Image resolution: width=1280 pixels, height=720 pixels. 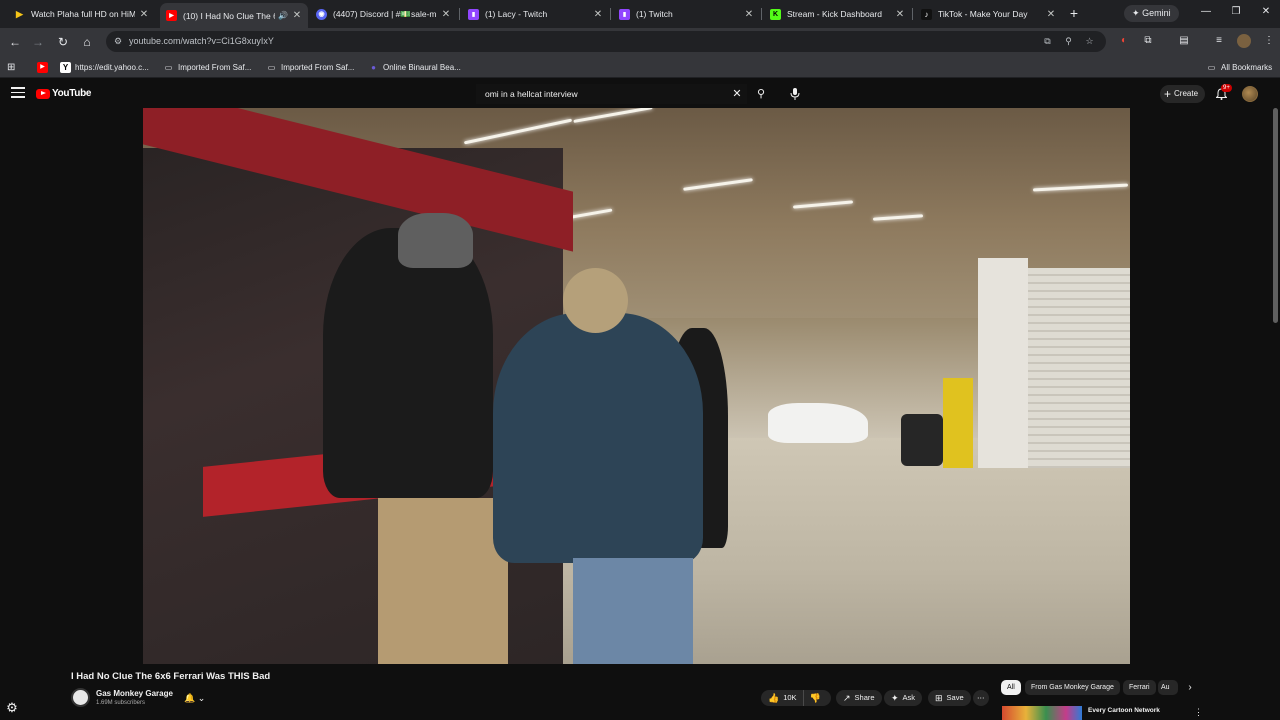 I want to click on address-bar: ⚙ youtube.com/watch?v=Ci1G8xuyIxY ⧉ ⚲ ☆, so click(x=606, y=41).